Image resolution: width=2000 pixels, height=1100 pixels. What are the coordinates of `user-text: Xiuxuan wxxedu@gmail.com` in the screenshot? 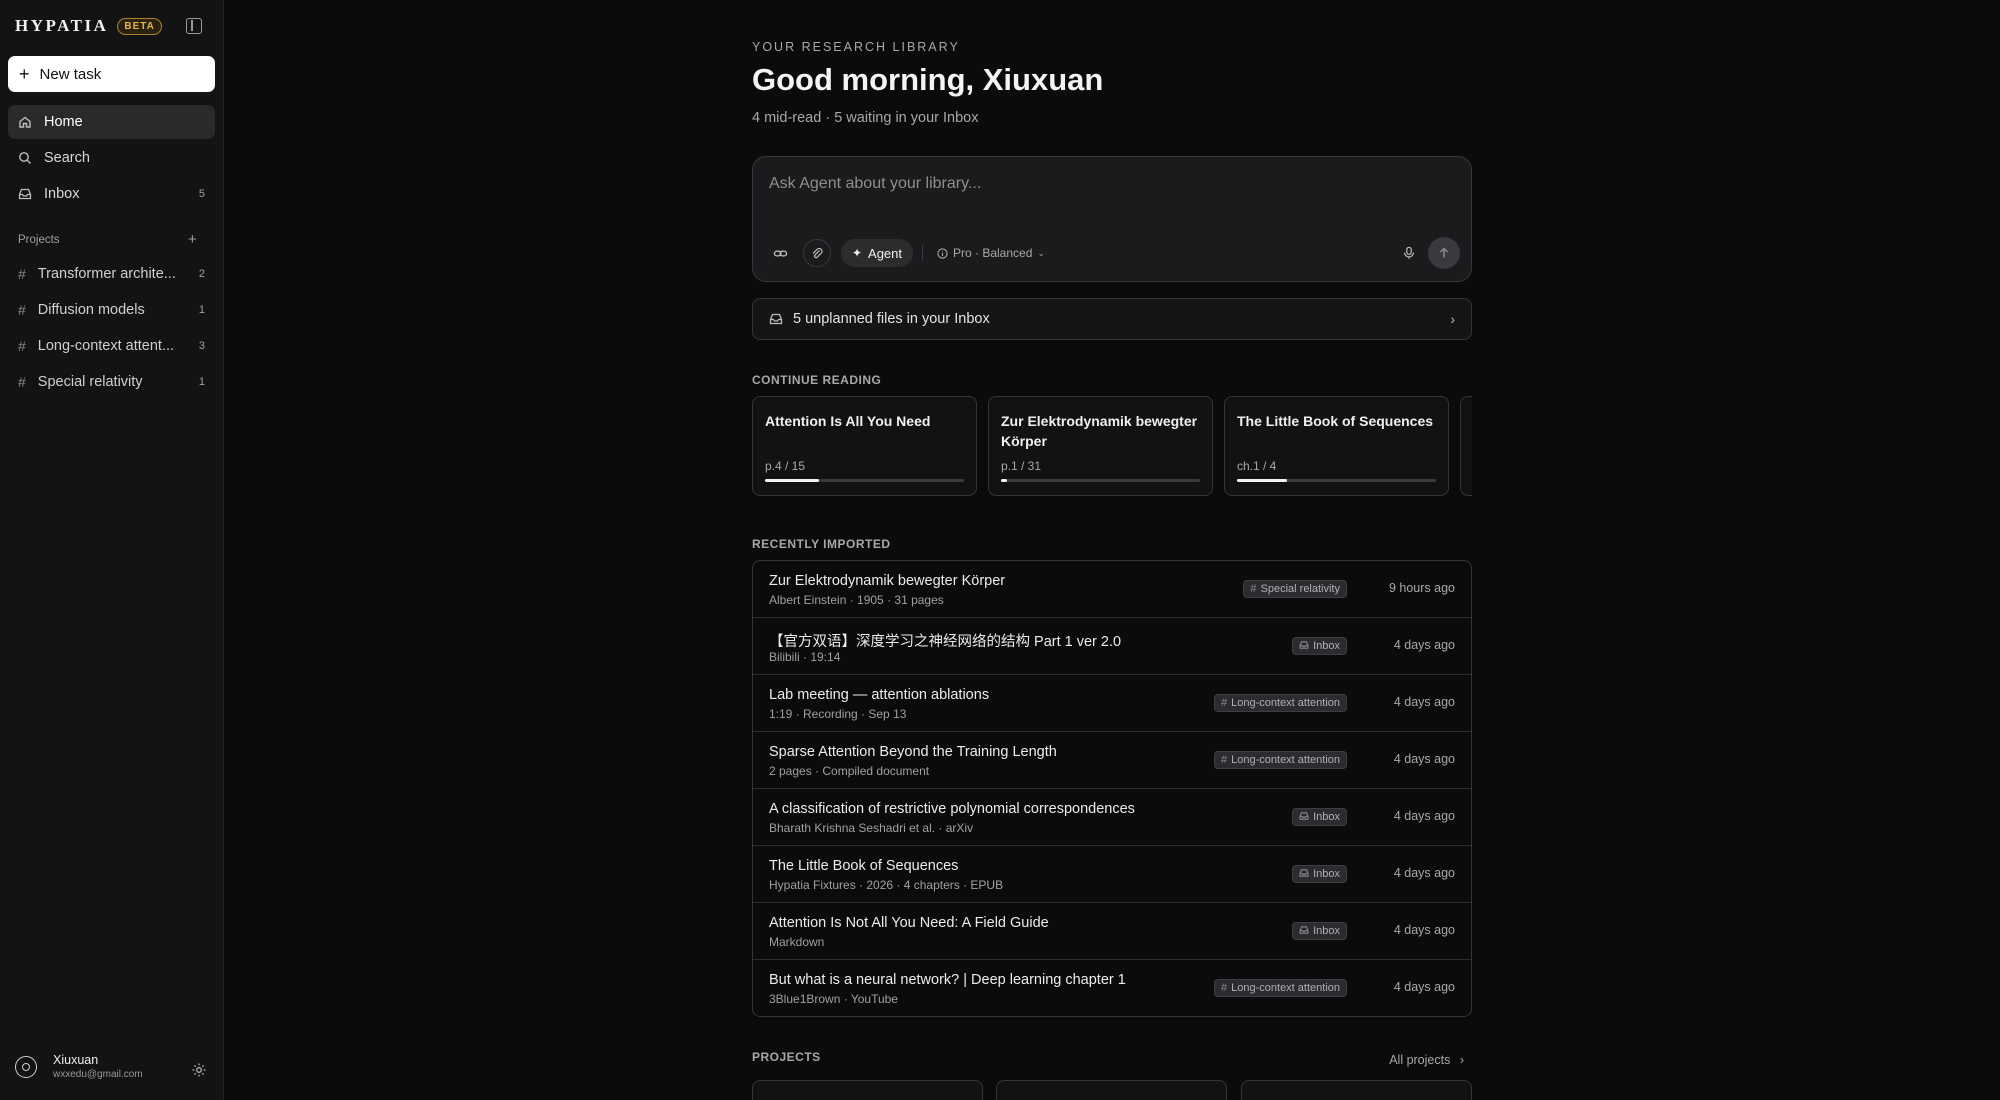 It's located at (98, 1066).